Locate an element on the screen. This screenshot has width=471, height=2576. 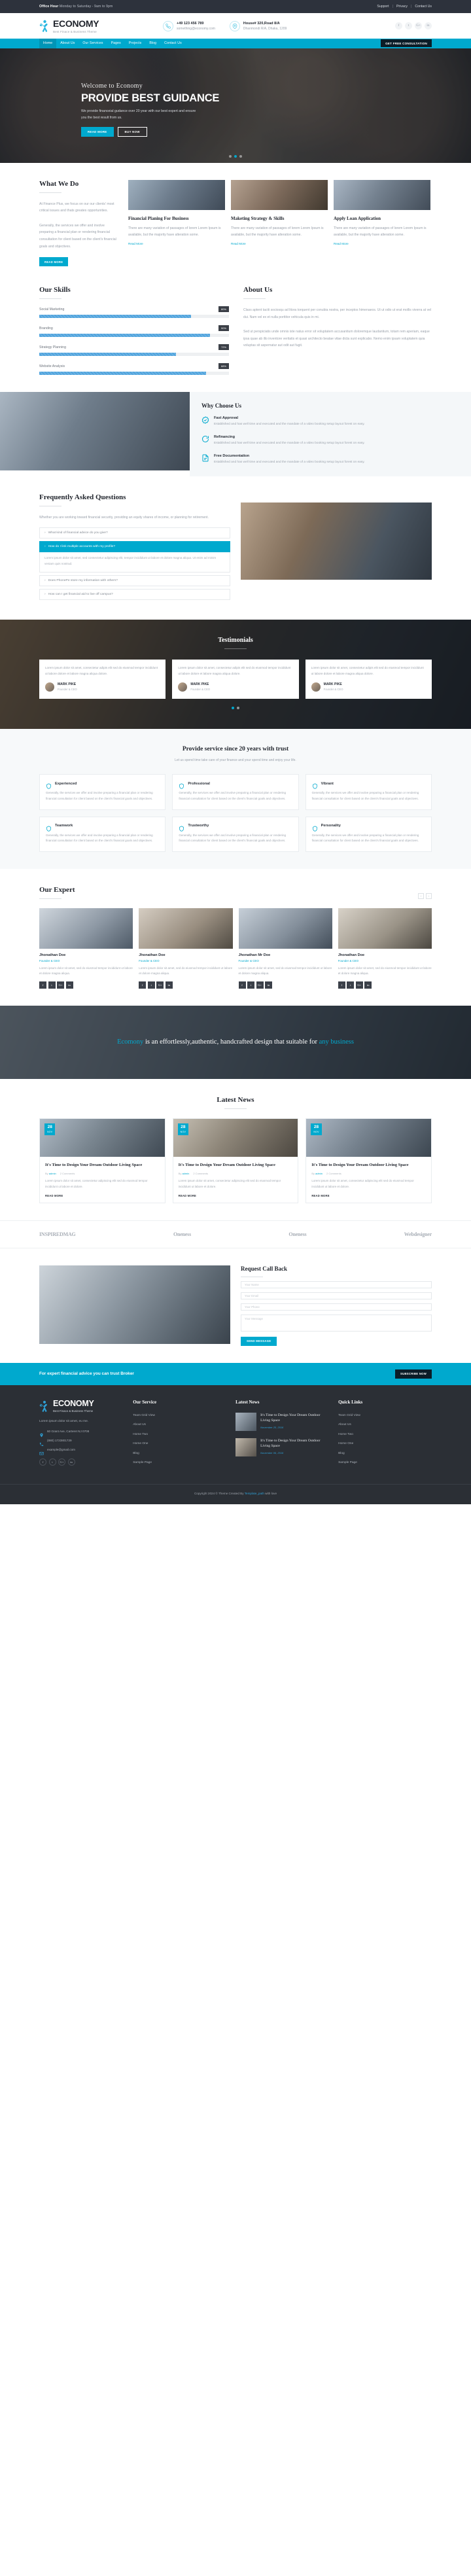
nav-item-about-us: About Us is located at coordinates (67, 43).